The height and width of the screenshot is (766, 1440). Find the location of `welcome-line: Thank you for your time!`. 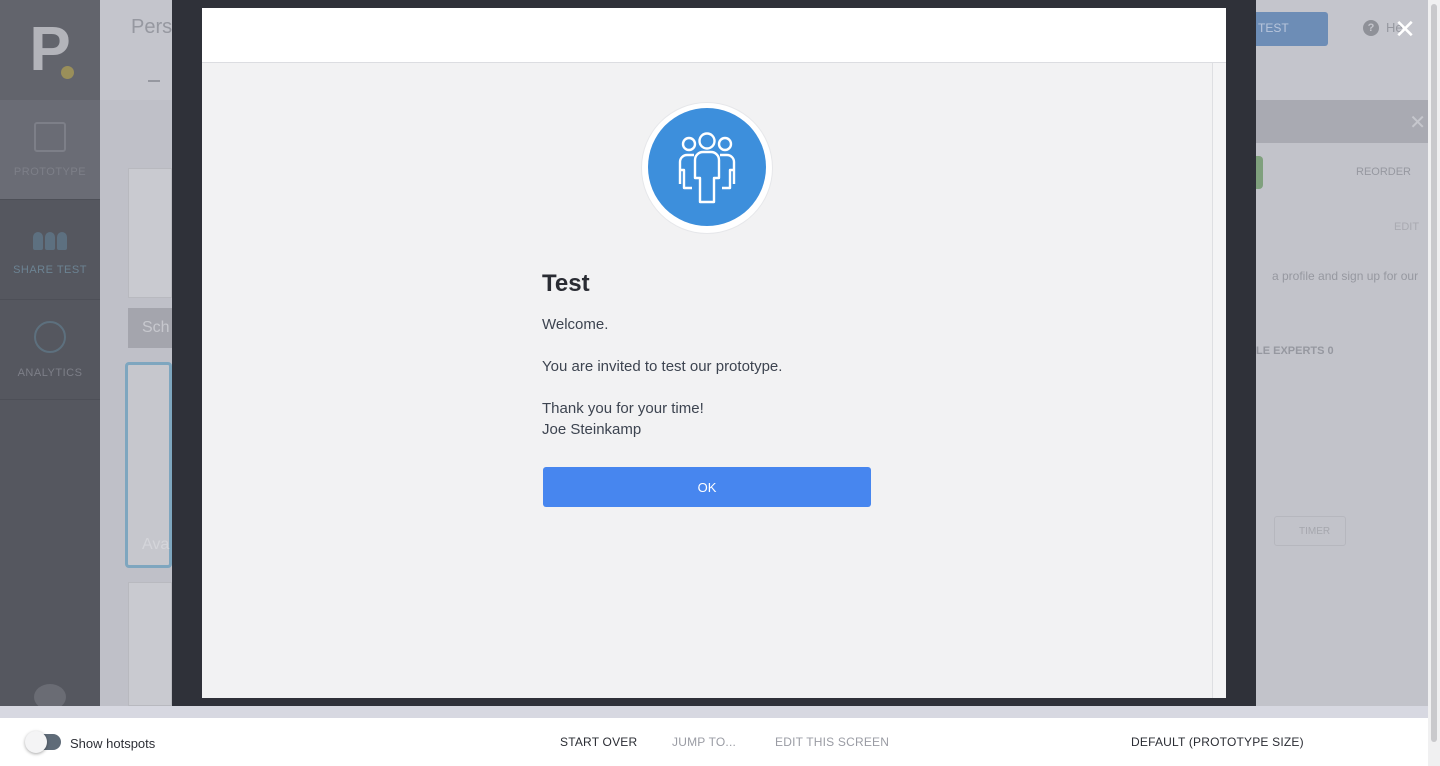

welcome-line: Thank you for your time! is located at coordinates (623, 408).